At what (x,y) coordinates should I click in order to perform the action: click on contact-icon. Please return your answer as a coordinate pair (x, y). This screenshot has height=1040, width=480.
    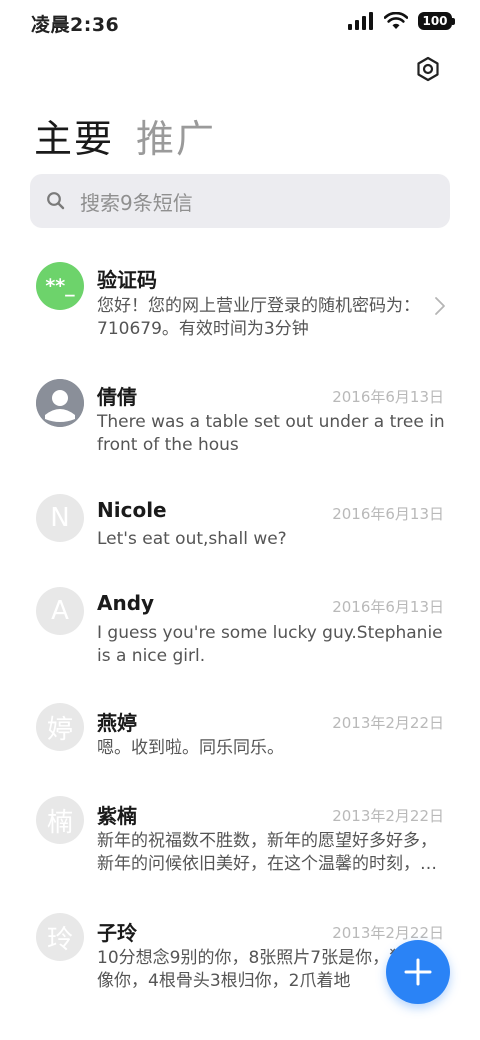
    Looking at the image, I should click on (60, 403).